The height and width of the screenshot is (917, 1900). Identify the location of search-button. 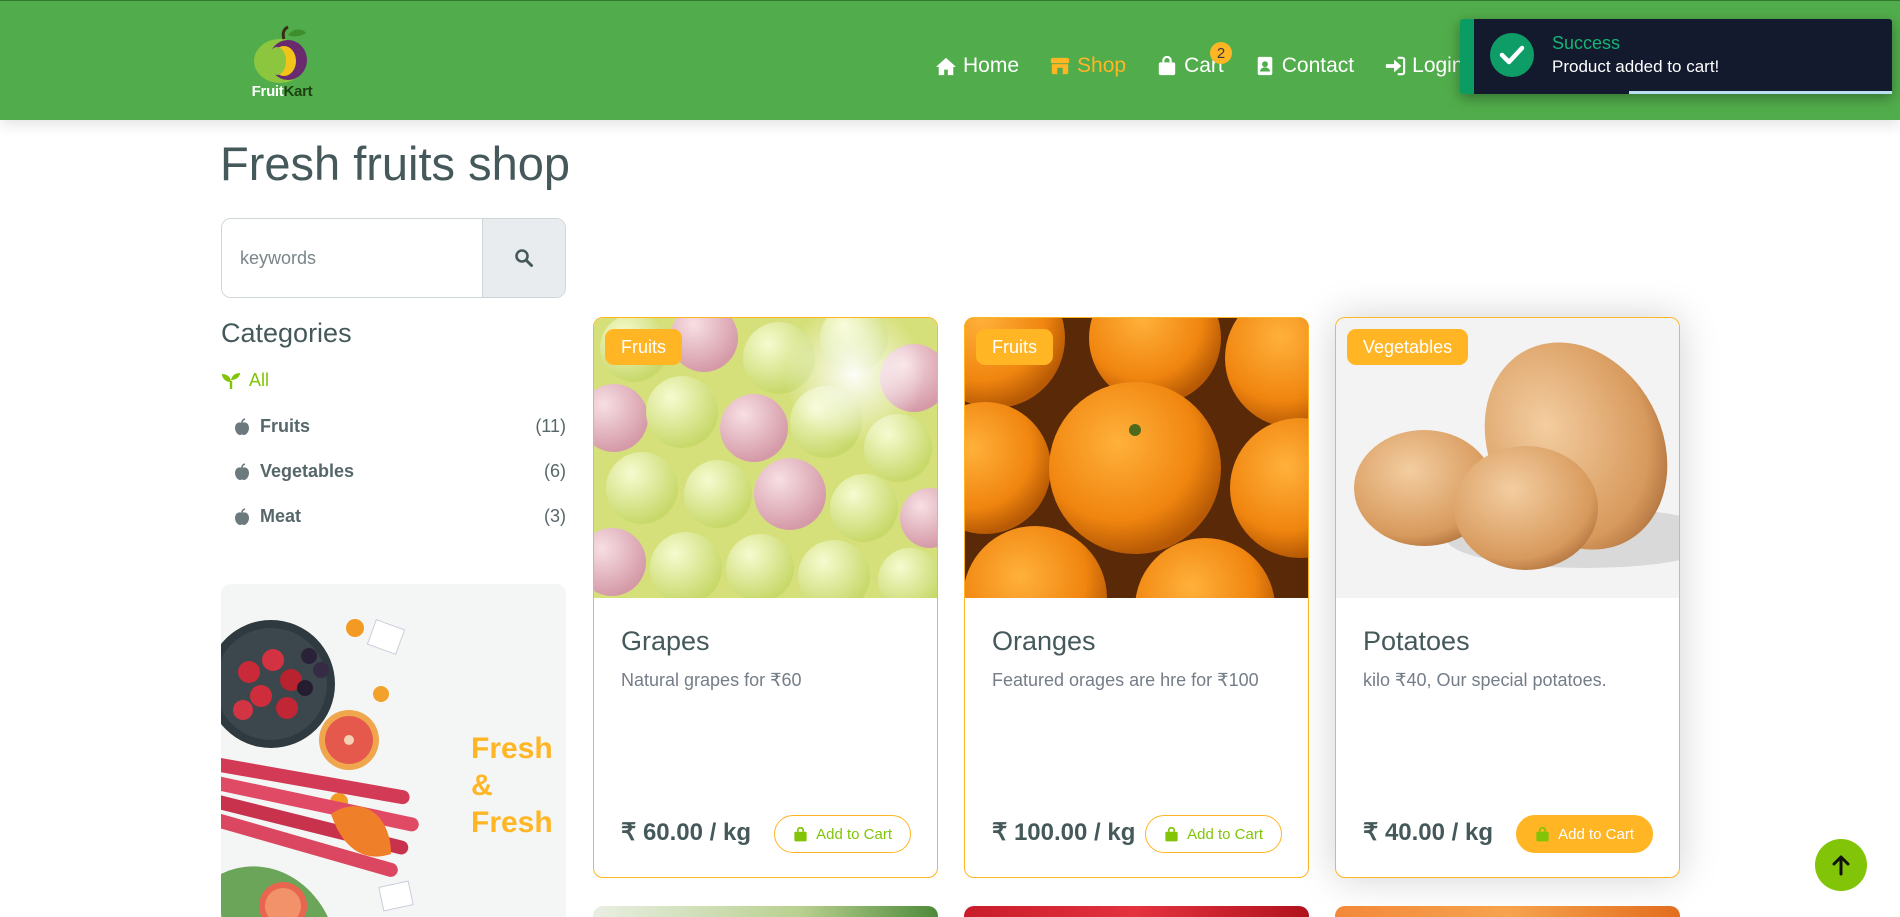
(523, 258).